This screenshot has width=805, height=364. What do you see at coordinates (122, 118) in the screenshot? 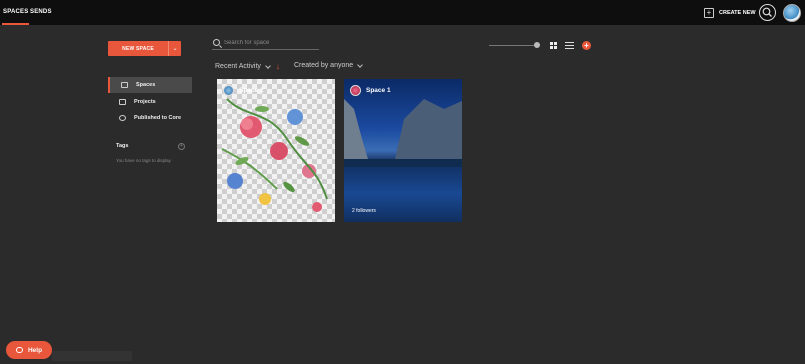
I see `core-icon` at bounding box center [122, 118].